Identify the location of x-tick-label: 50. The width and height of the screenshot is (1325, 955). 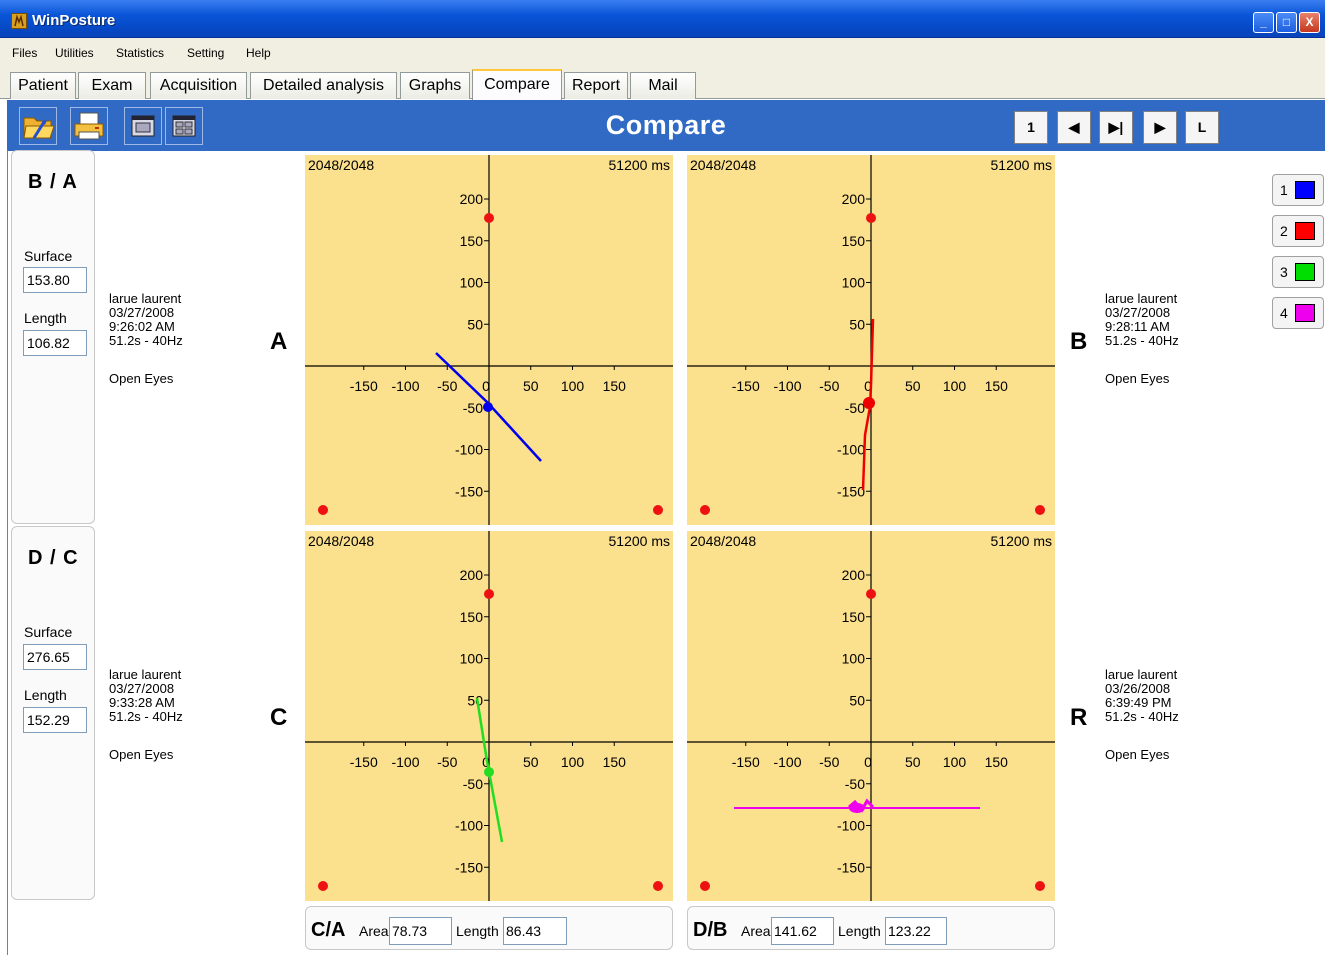
(913, 762).